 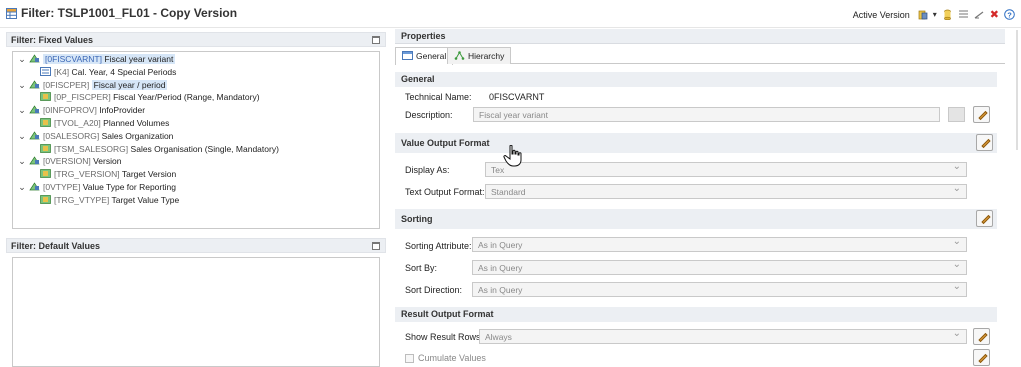 What do you see at coordinates (71, 135) in the screenshot?
I see `tree-node-code: [0SALESORG]` at bounding box center [71, 135].